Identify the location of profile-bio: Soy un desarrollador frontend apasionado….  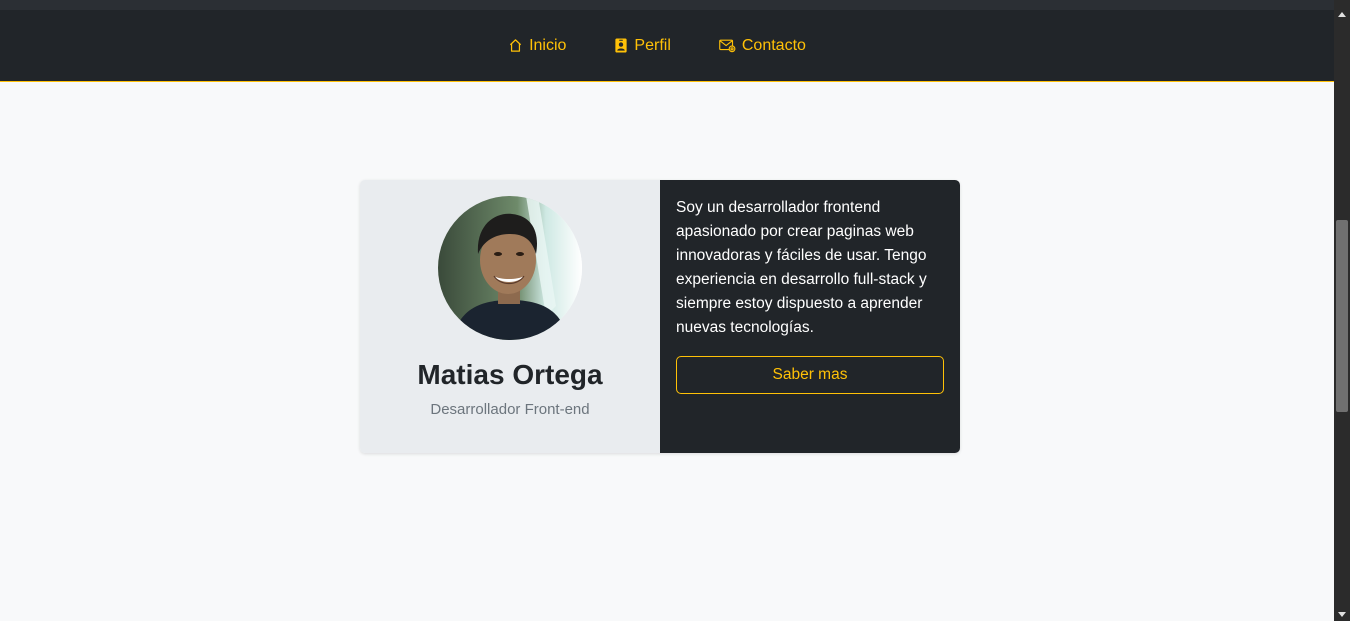
(801, 267).